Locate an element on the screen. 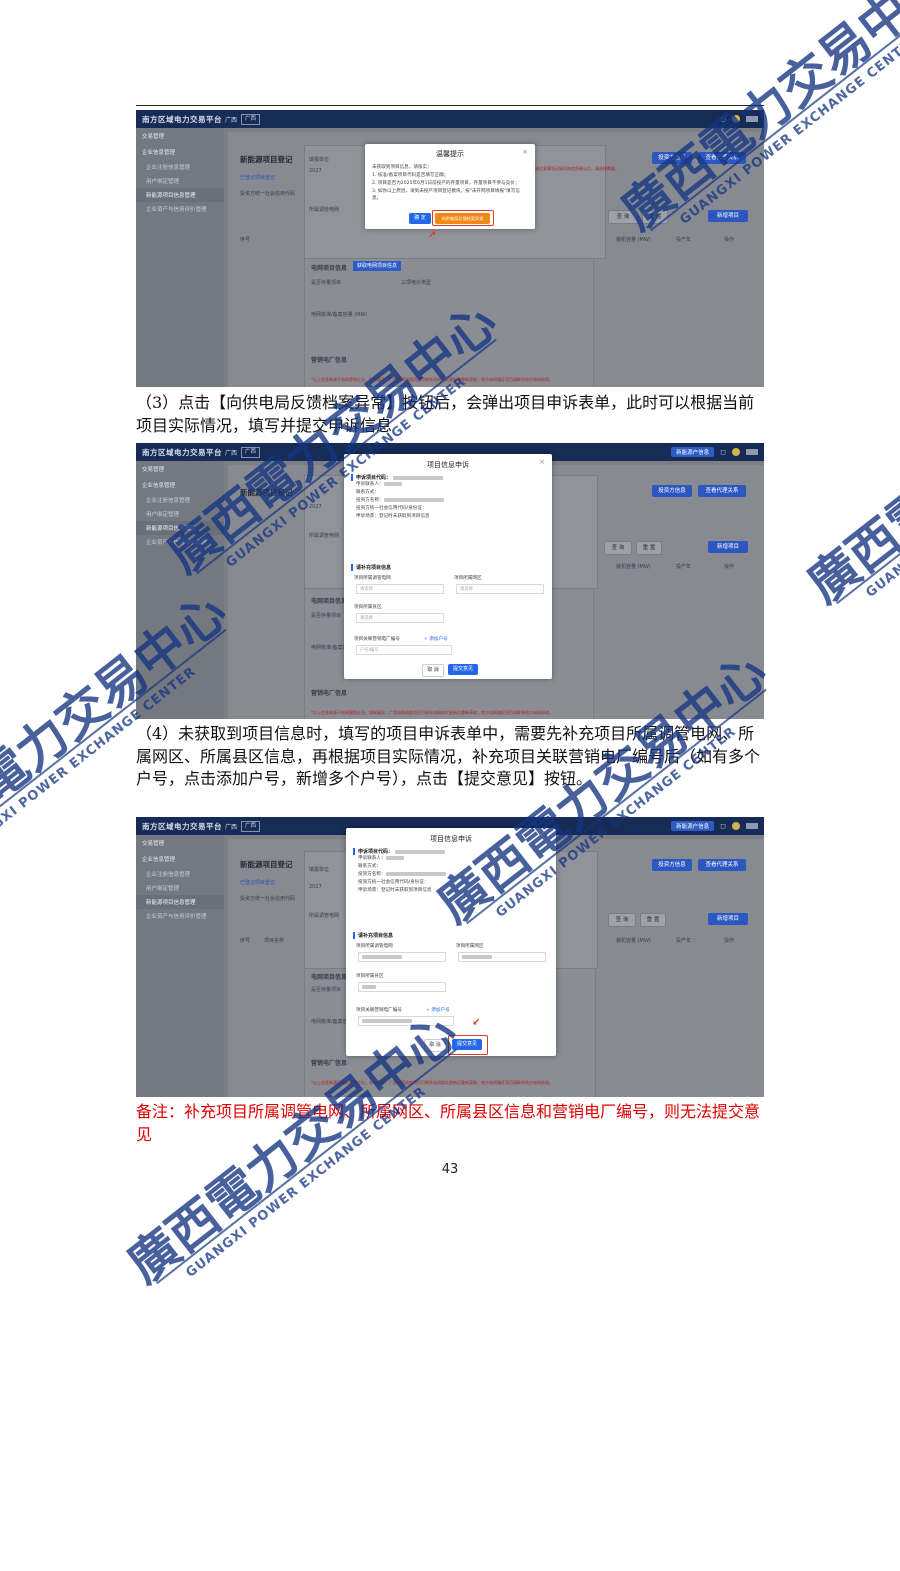 This screenshot has width=900, height=1571. label-account-field: 项目关联营销电厂编号 is located at coordinates (377, 639).